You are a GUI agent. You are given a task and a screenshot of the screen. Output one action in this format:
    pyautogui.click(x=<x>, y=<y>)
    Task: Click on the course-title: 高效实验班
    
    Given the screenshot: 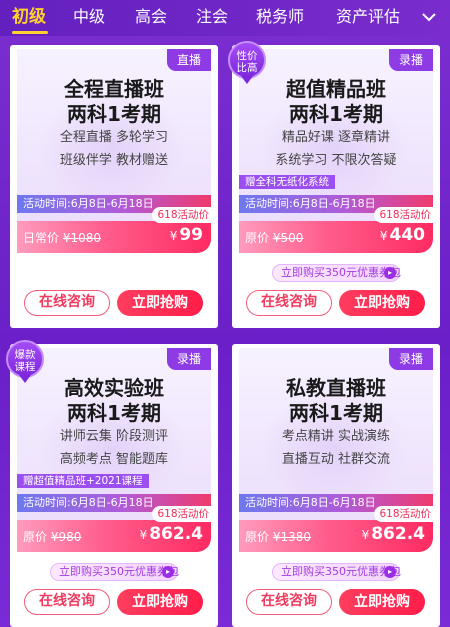 What is the action you would take?
    pyautogui.click(x=114, y=388)
    